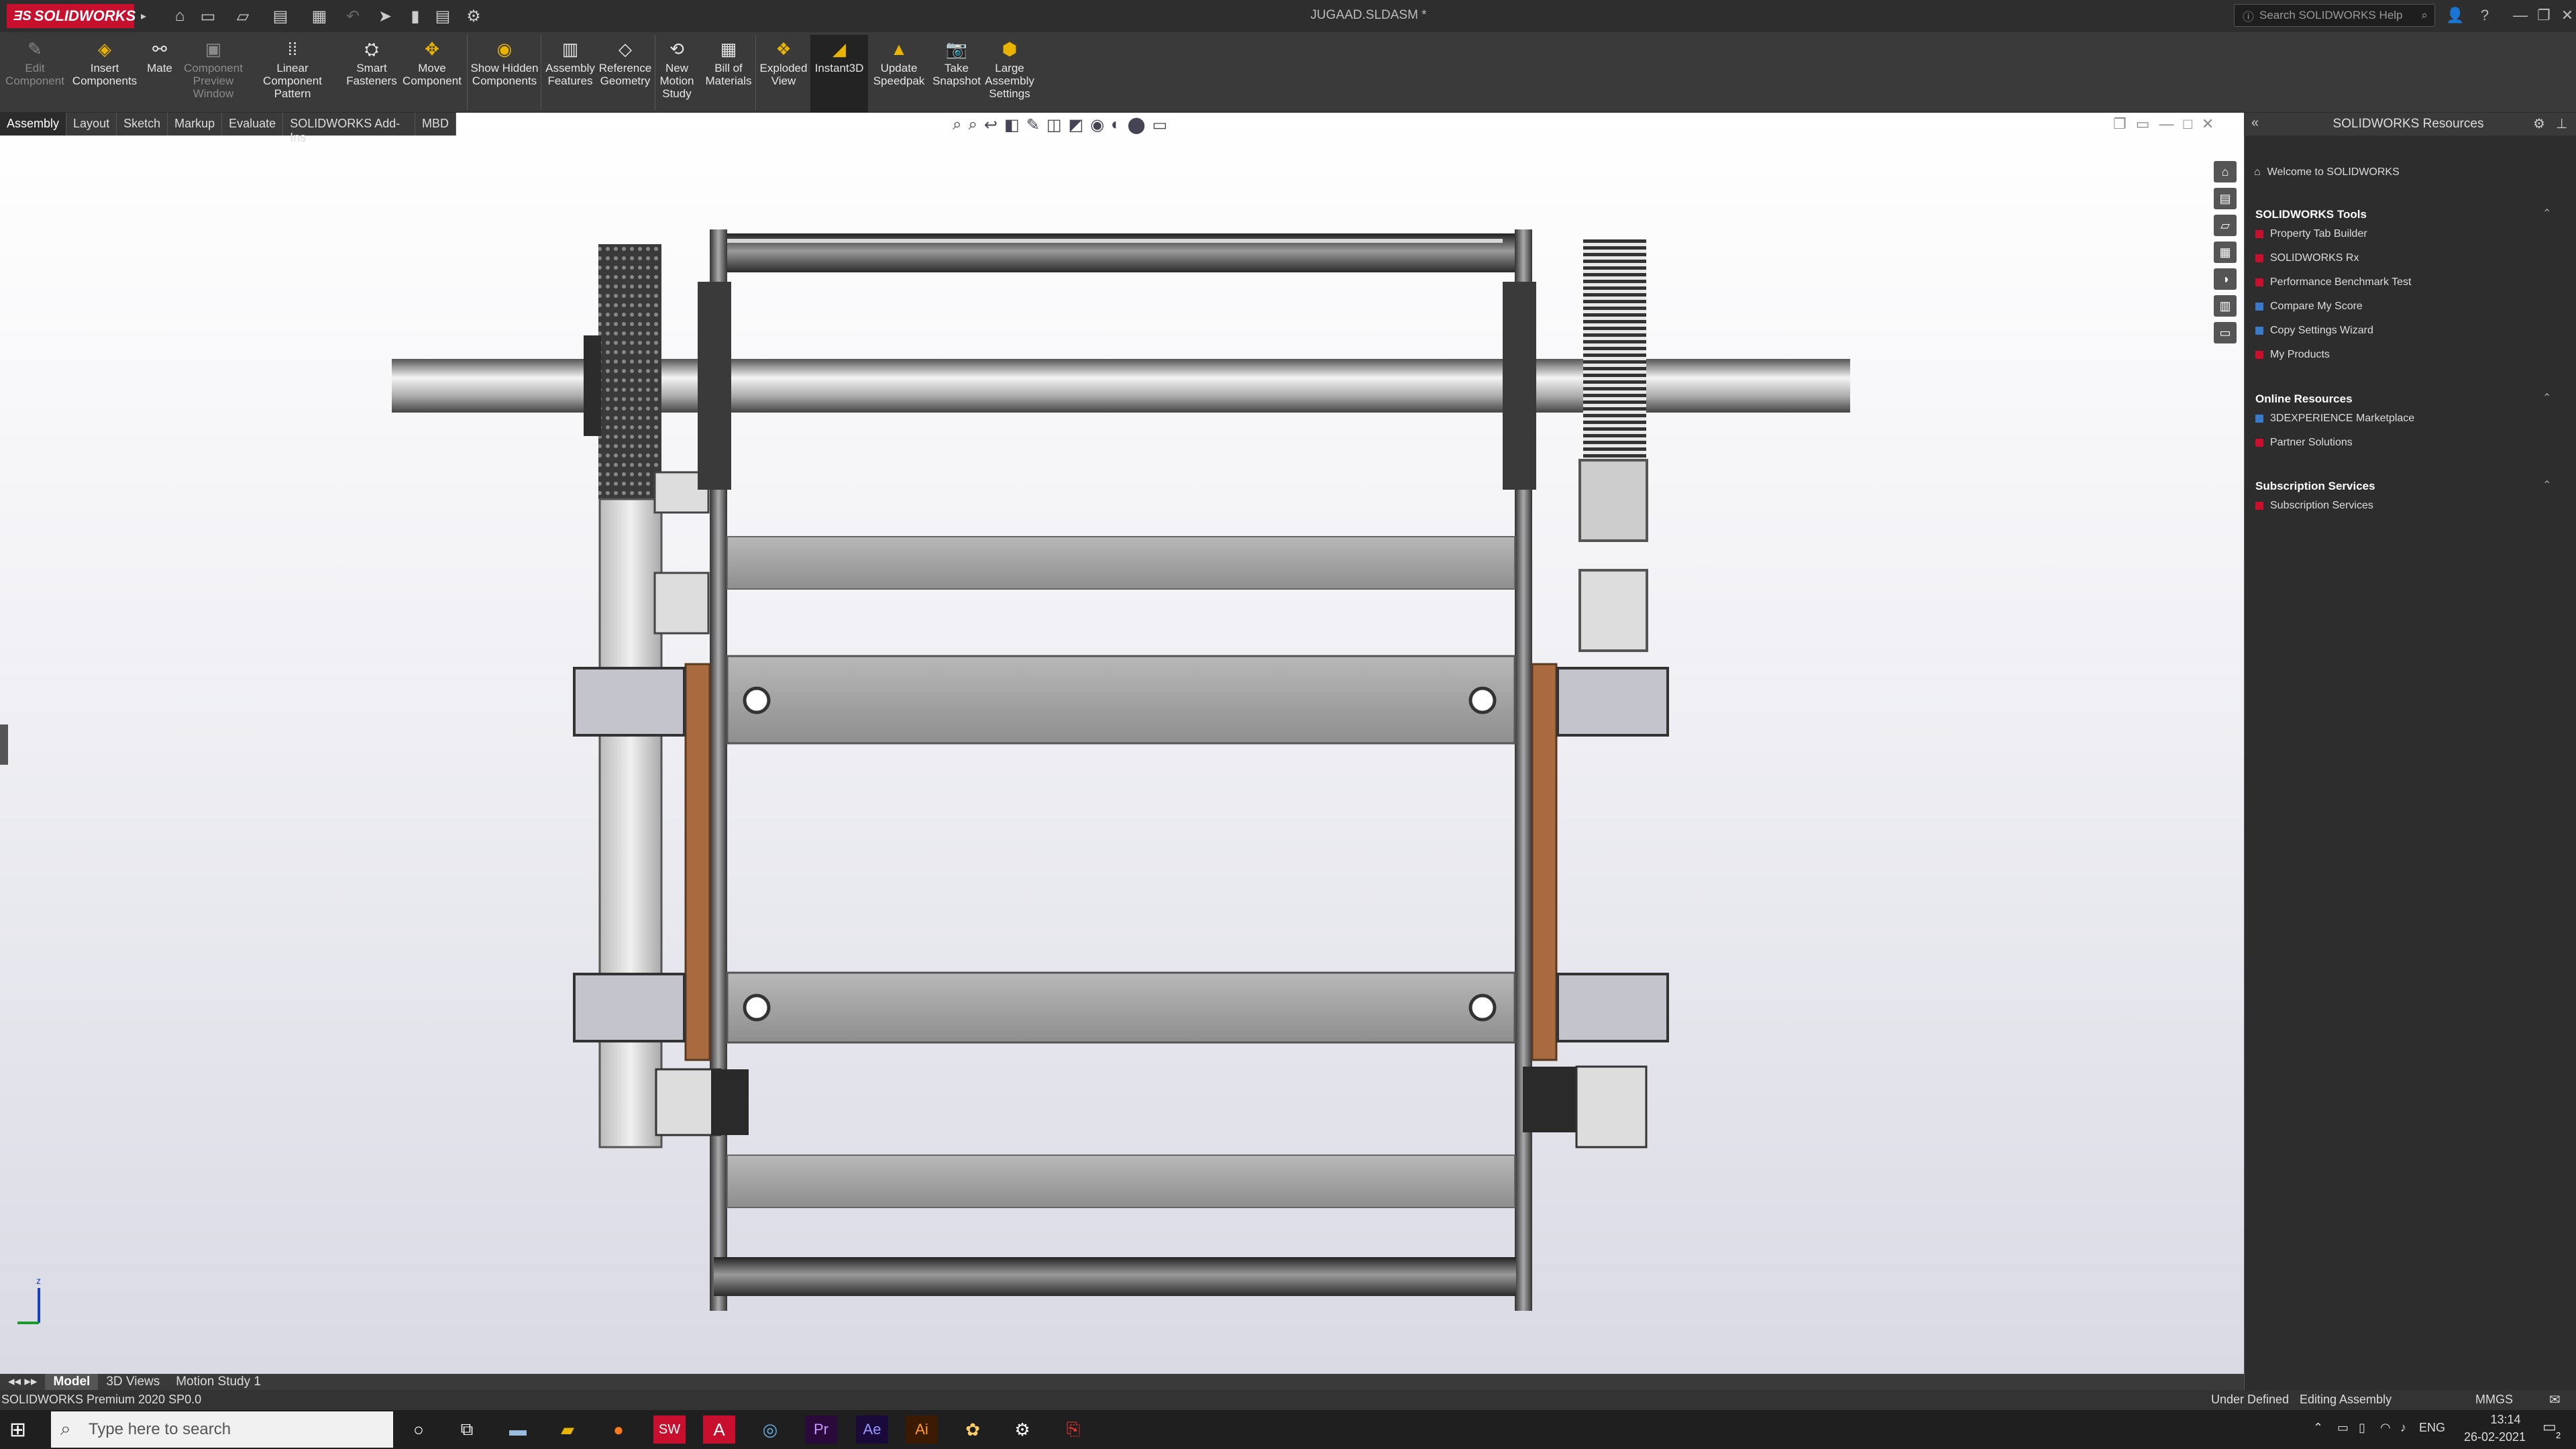  What do you see at coordinates (1121, 1181) in the screenshot?
I see `bottom-comb-plate` at bounding box center [1121, 1181].